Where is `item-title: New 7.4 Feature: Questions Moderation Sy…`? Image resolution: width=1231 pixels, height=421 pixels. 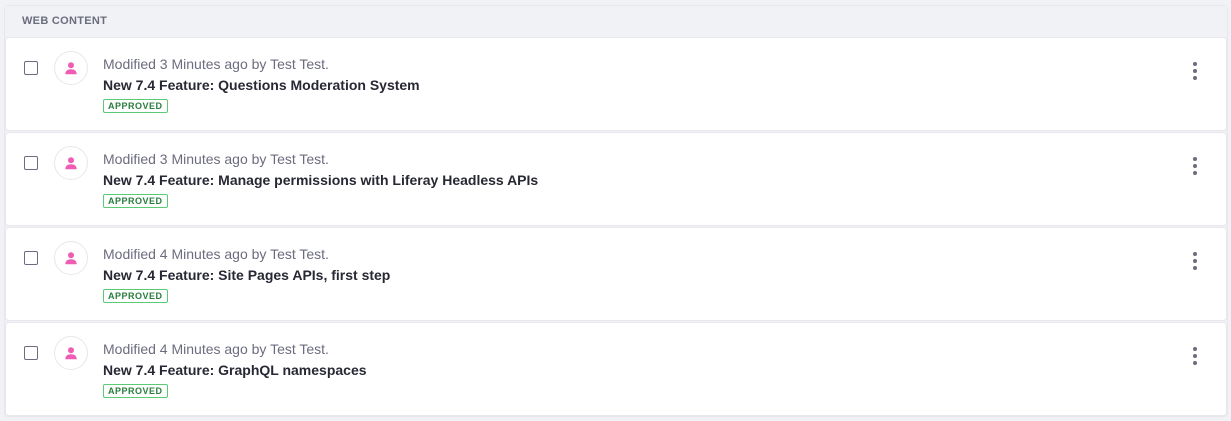
item-title: New 7.4 Feature: Questions Moderation Sy… is located at coordinates (261, 85).